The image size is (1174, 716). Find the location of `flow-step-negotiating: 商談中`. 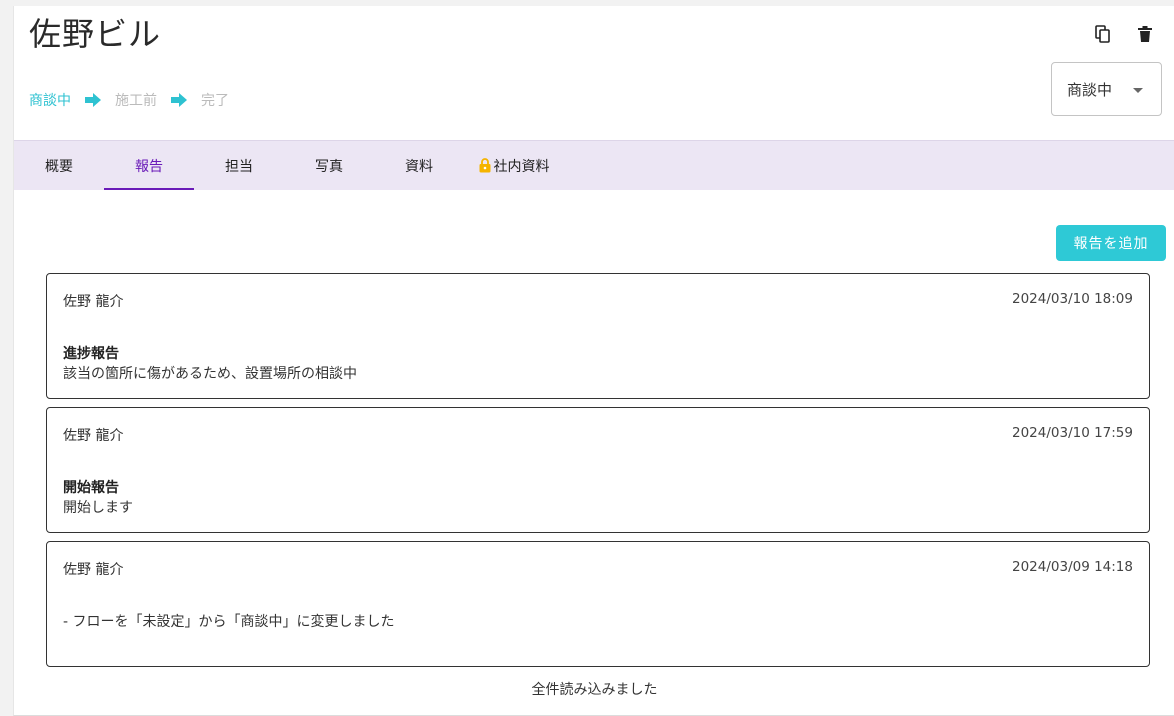

flow-step-negotiating: 商談中 is located at coordinates (50, 101).